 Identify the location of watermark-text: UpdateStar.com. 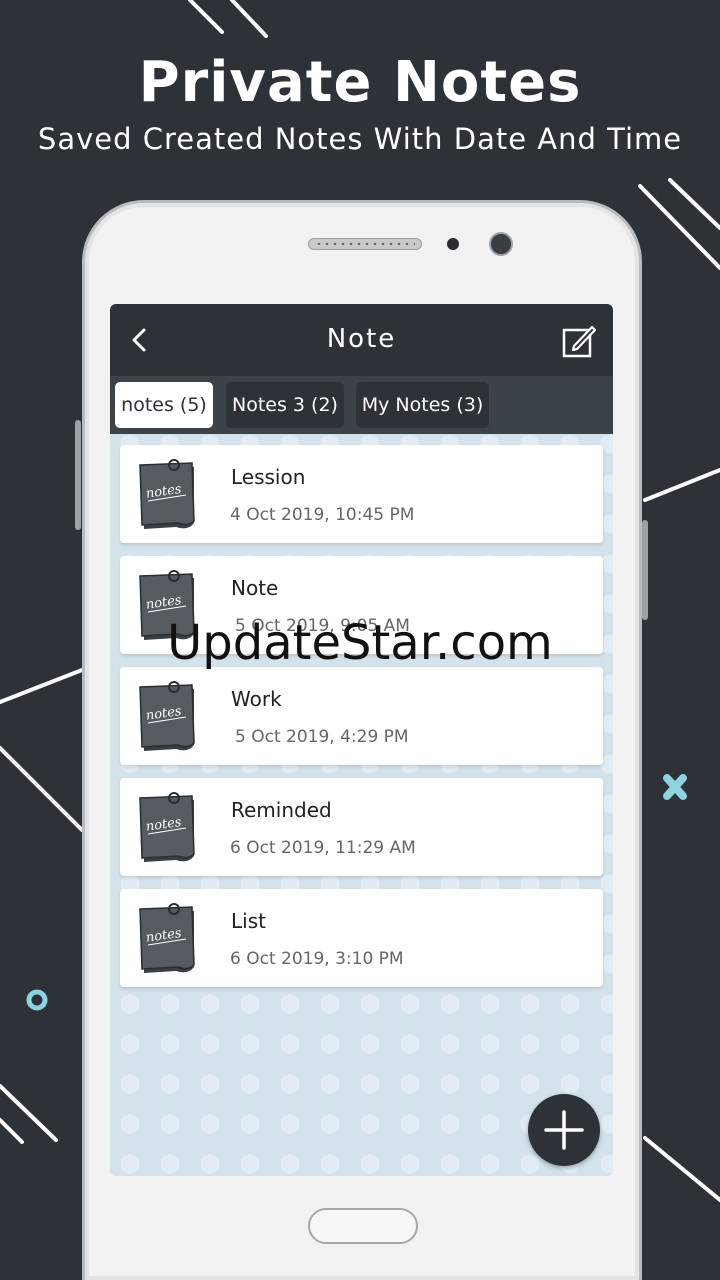
(360, 643).